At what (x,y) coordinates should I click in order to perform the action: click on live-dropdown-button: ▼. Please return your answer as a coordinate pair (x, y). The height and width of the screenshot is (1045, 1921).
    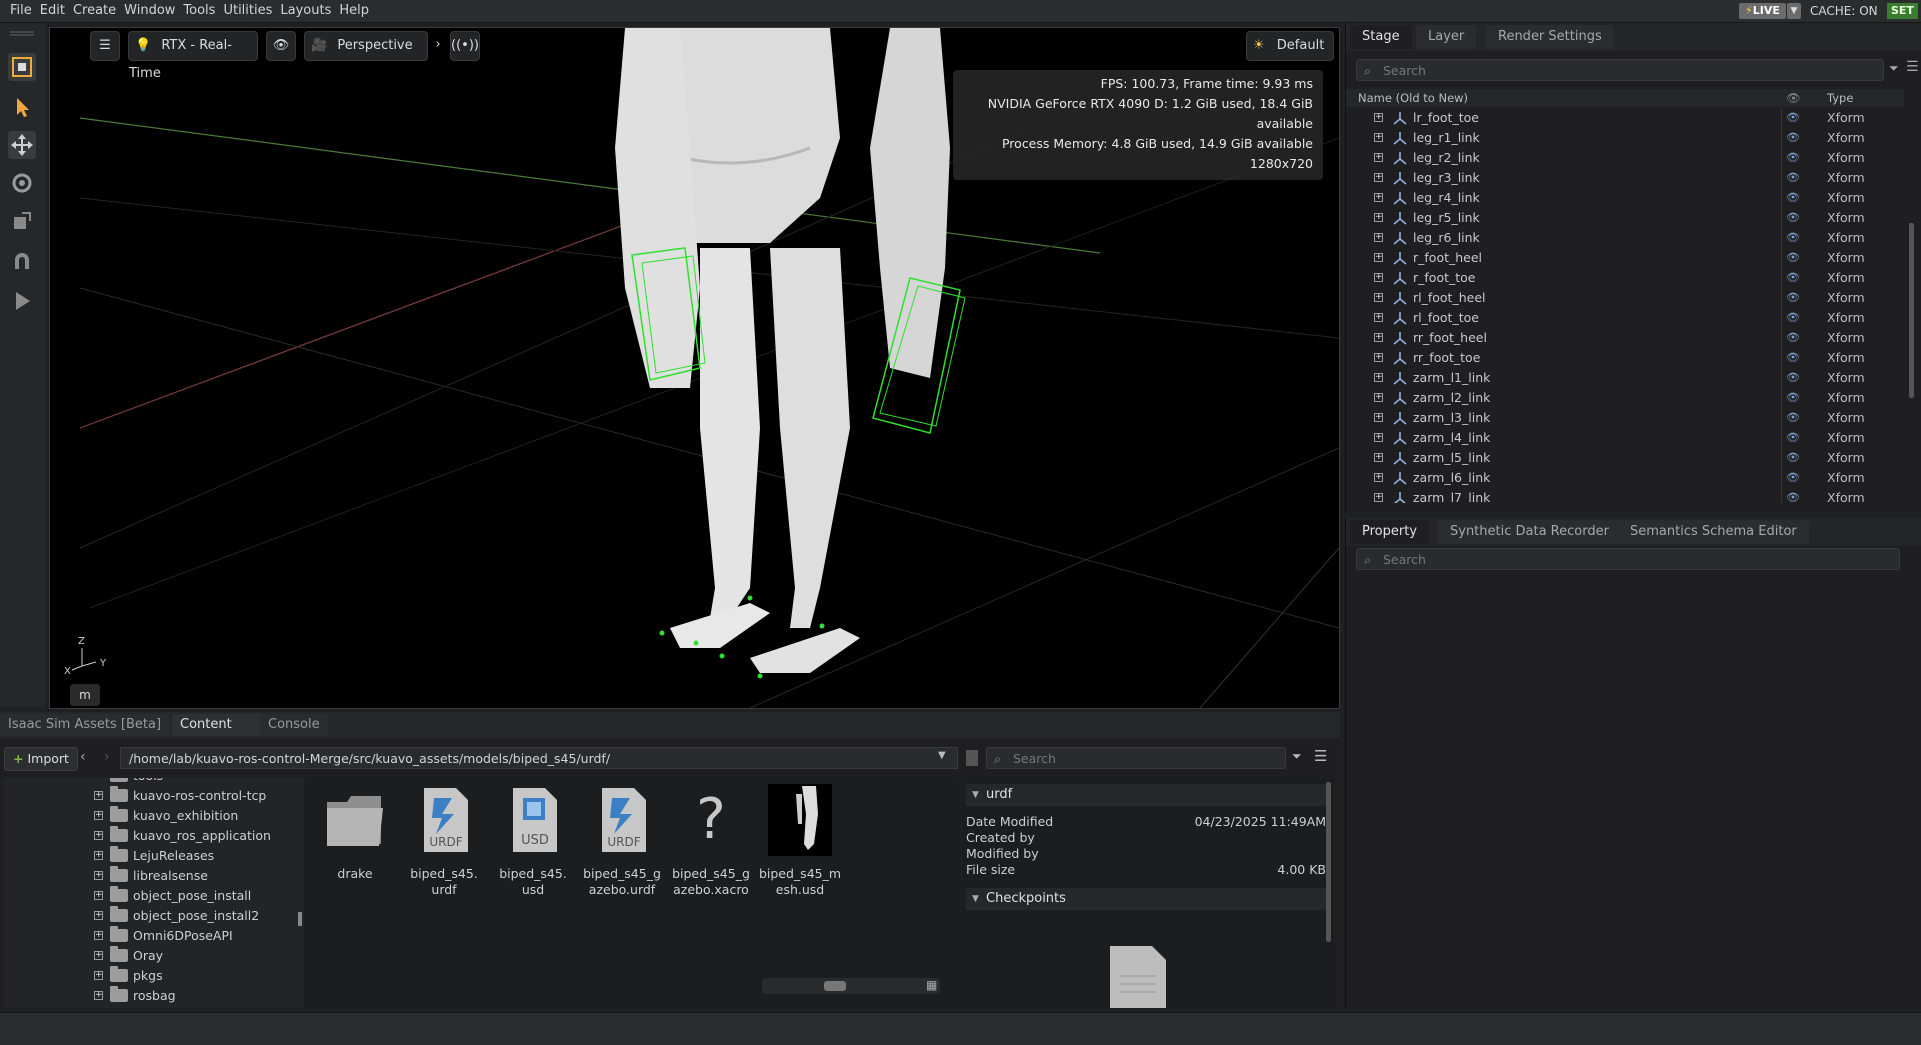
    Looking at the image, I should click on (1794, 11).